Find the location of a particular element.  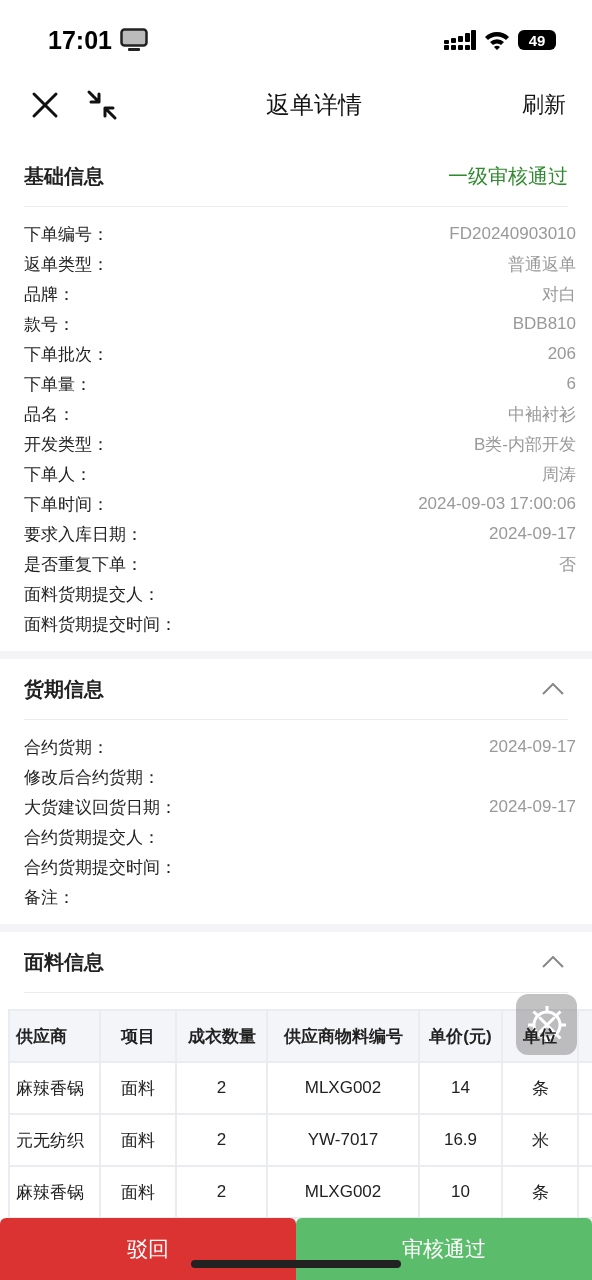

table-cell: 米 is located at coordinates (540, 1140).